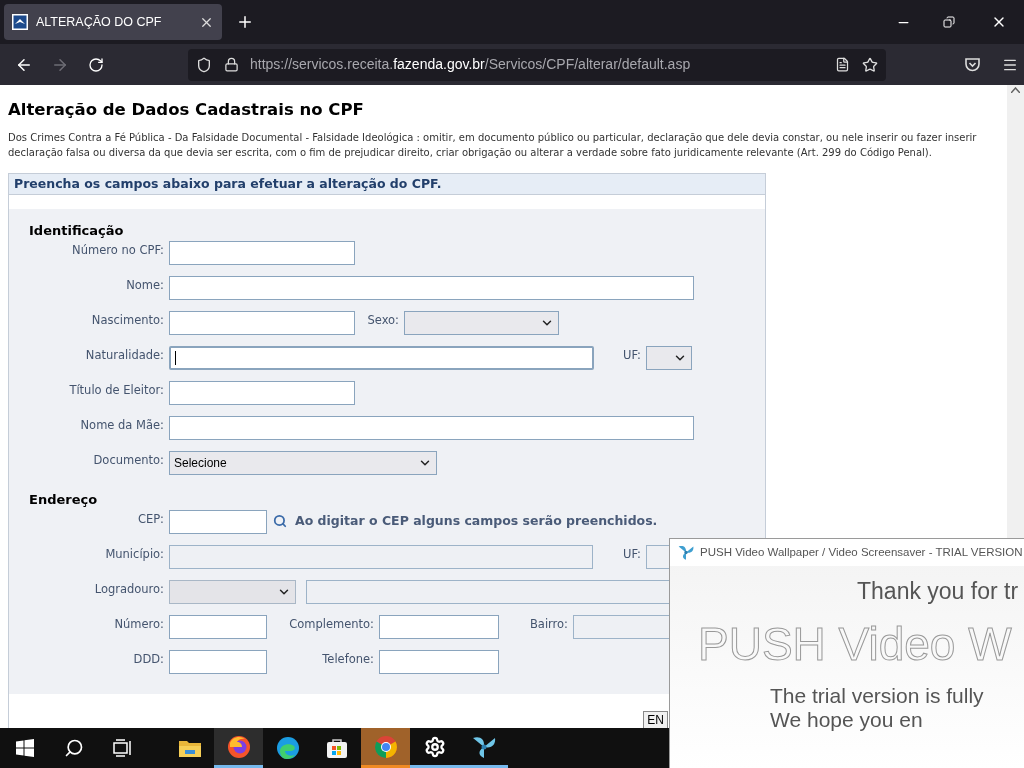 The height and width of the screenshot is (768, 1024). What do you see at coordinates (186, 110) in the screenshot?
I see `page-title: Alteração de Dados Cadastrais no CPF` at bounding box center [186, 110].